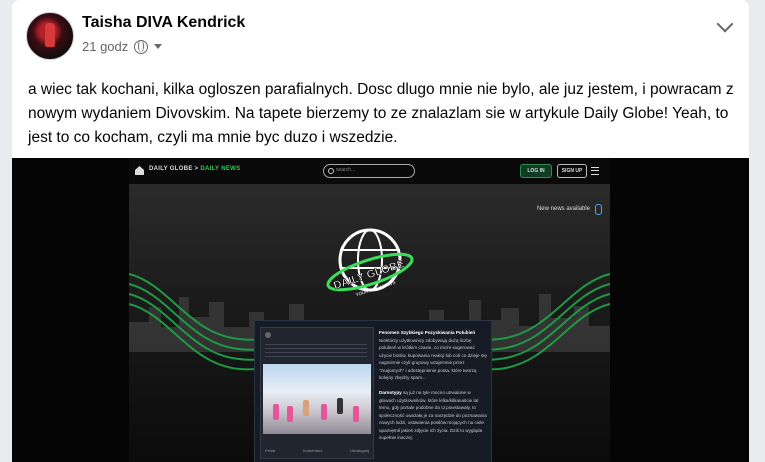 The width and height of the screenshot is (765, 462). What do you see at coordinates (105, 46) in the screenshot?
I see `post-timestamp: 21 godz` at bounding box center [105, 46].